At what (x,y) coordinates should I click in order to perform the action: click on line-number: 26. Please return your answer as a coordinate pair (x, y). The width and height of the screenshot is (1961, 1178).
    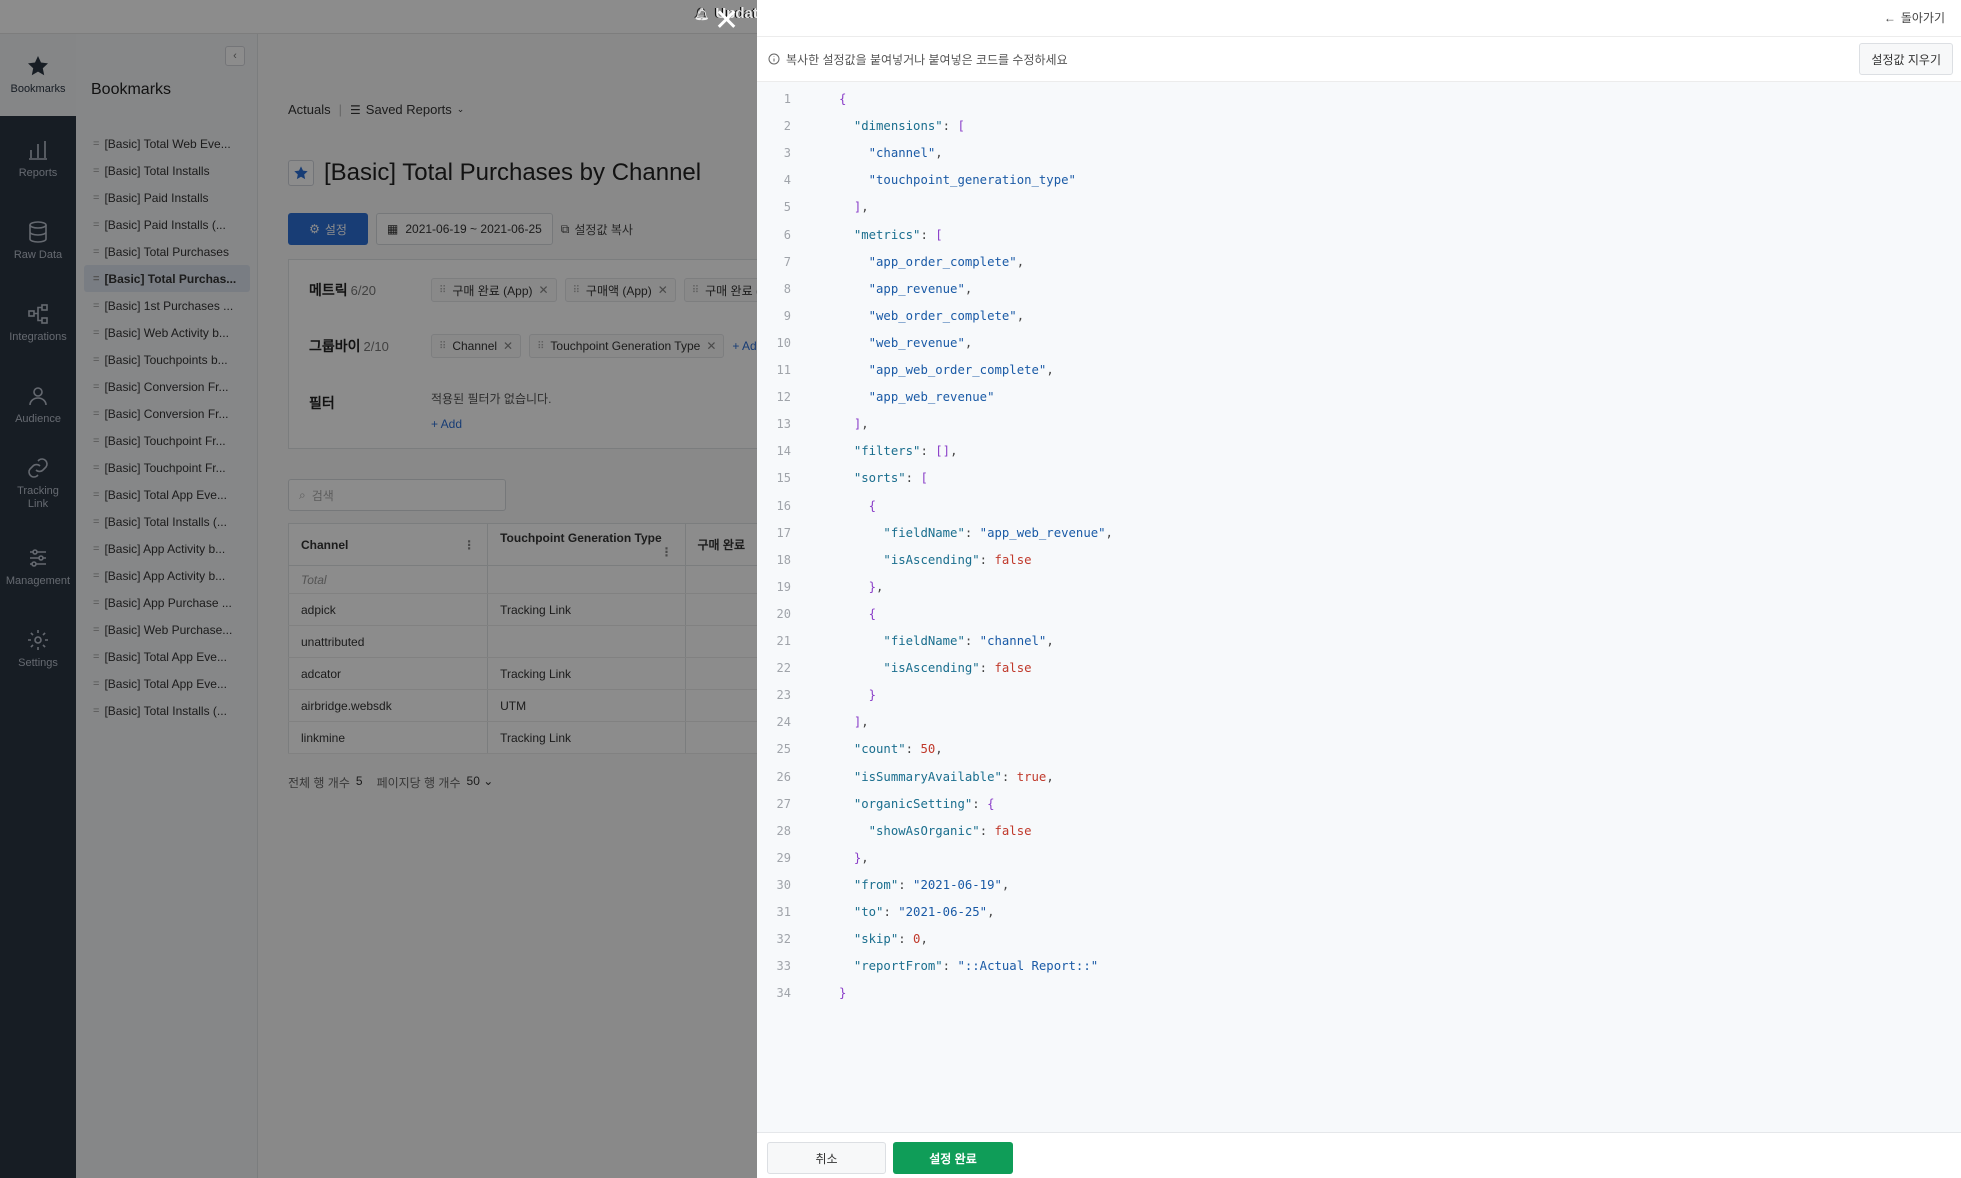
    Looking at the image, I should click on (783, 776).